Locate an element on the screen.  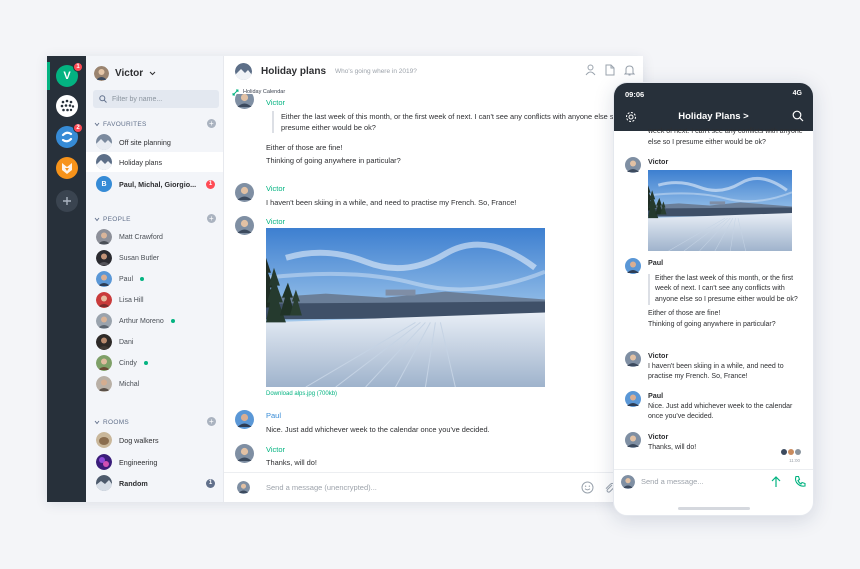
community-v-avatar: V 1 is located at coordinates (69, 74).